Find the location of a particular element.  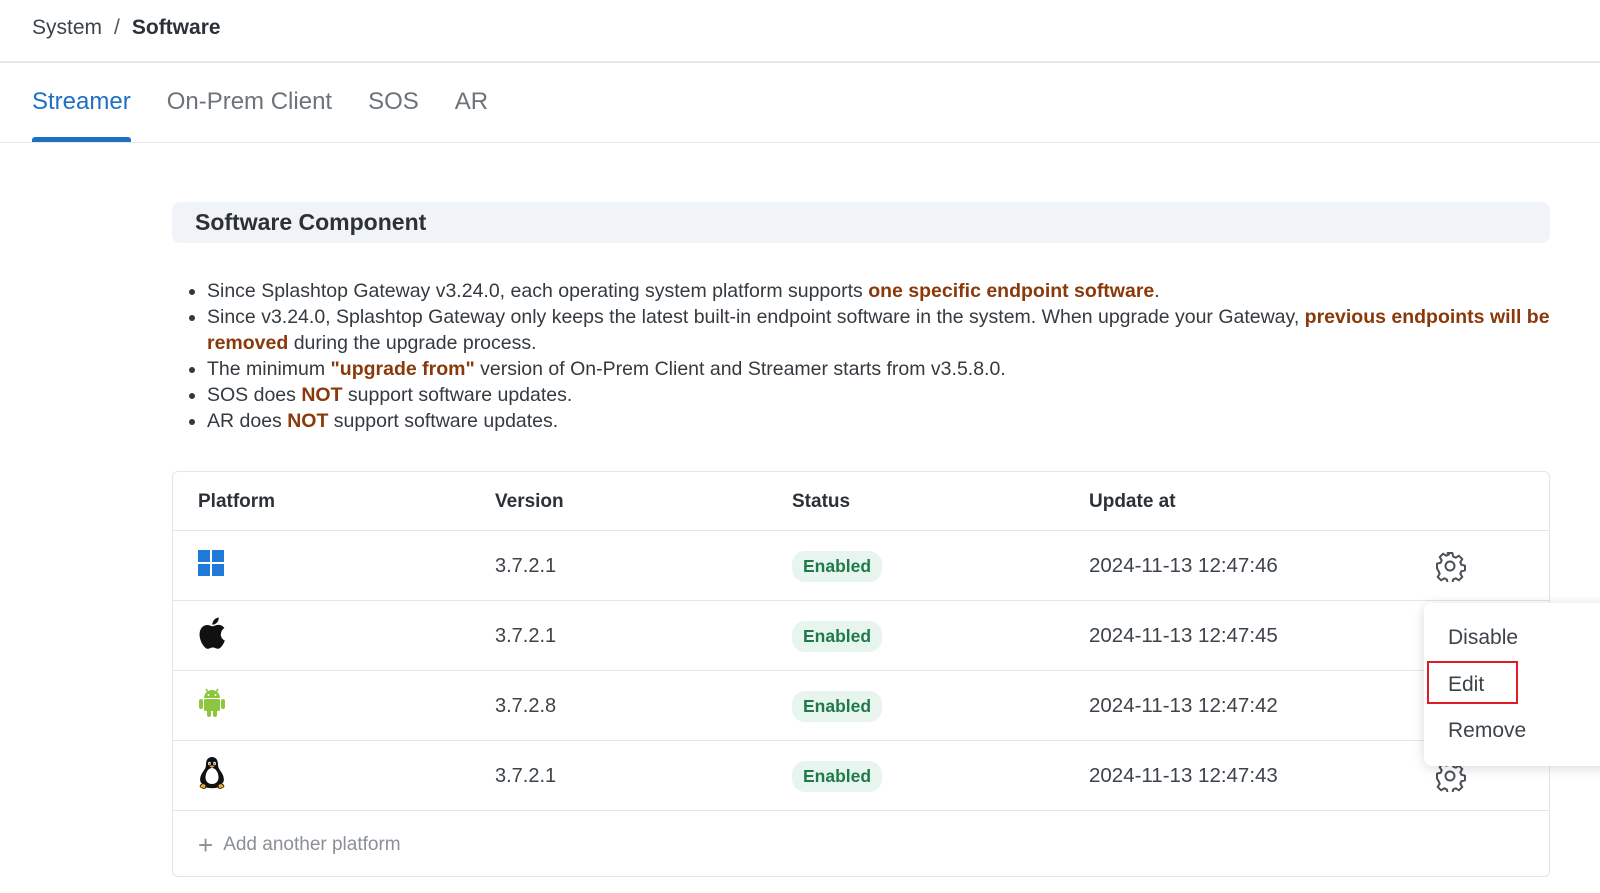

add-platform-label: Add another platform is located at coordinates (312, 844).